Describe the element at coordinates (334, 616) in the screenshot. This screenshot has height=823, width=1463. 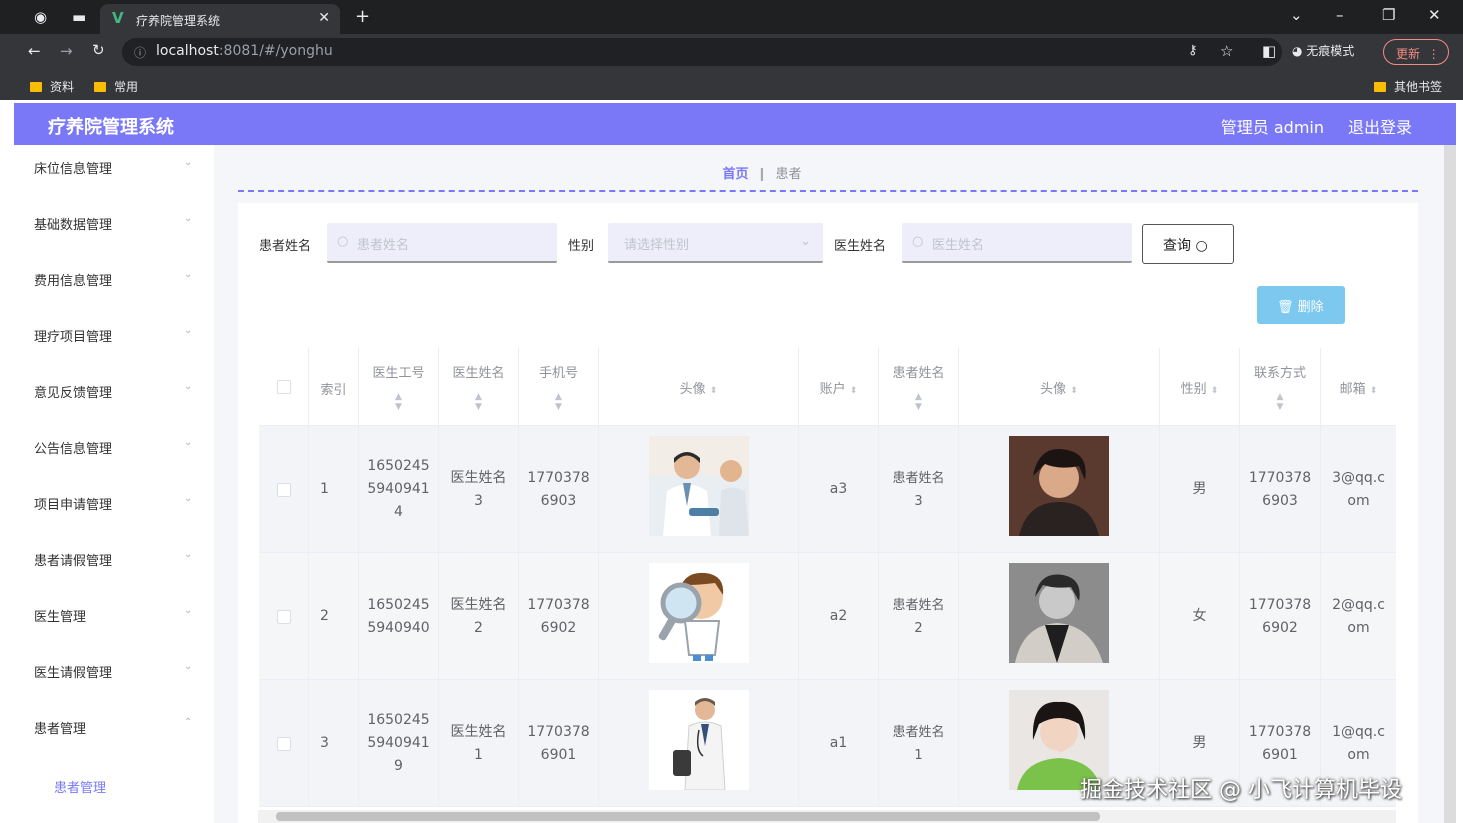
I see `cell-index: 2` at that location.